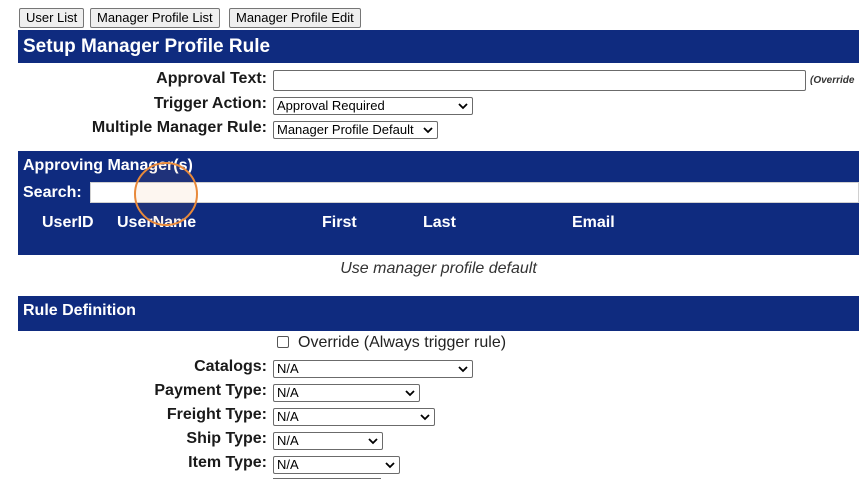 The width and height of the screenshot is (859, 483). Describe the element at coordinates (539, 80) in the screenshot. I see `approval-text-input` at that location.